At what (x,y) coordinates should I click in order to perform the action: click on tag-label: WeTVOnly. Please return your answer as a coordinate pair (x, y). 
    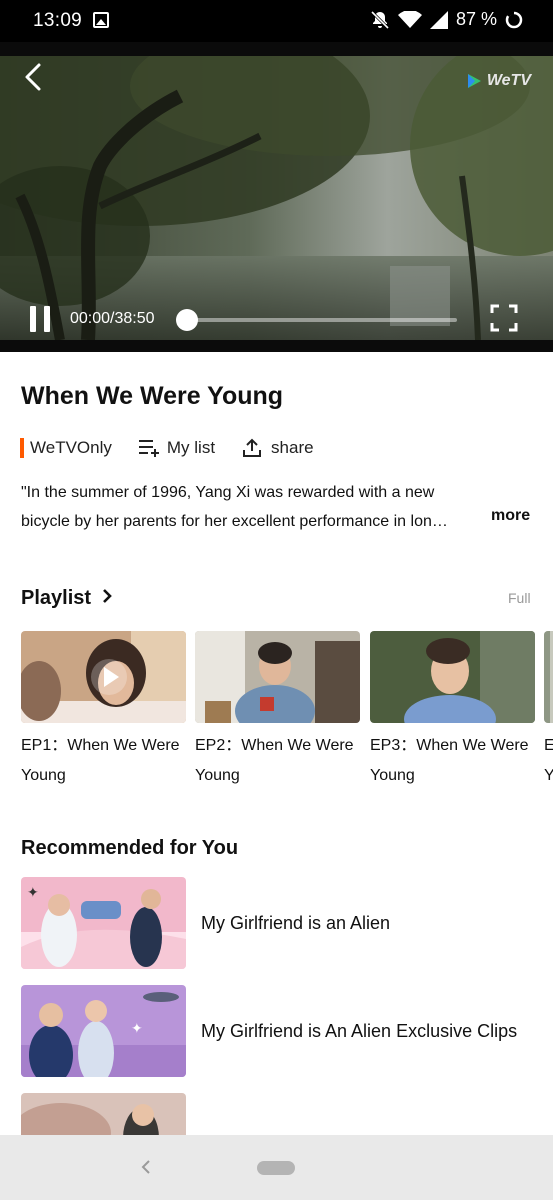
    Looking at the image, I should click on (71, 447).